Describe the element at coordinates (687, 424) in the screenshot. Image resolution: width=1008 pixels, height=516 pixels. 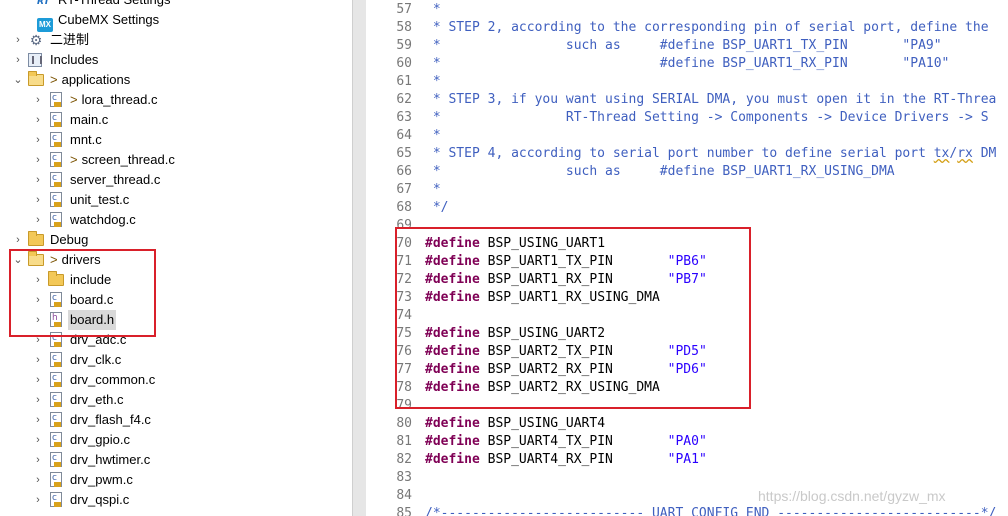
I see `code-line: 80 #define BSP_USING_UART4` at that location.